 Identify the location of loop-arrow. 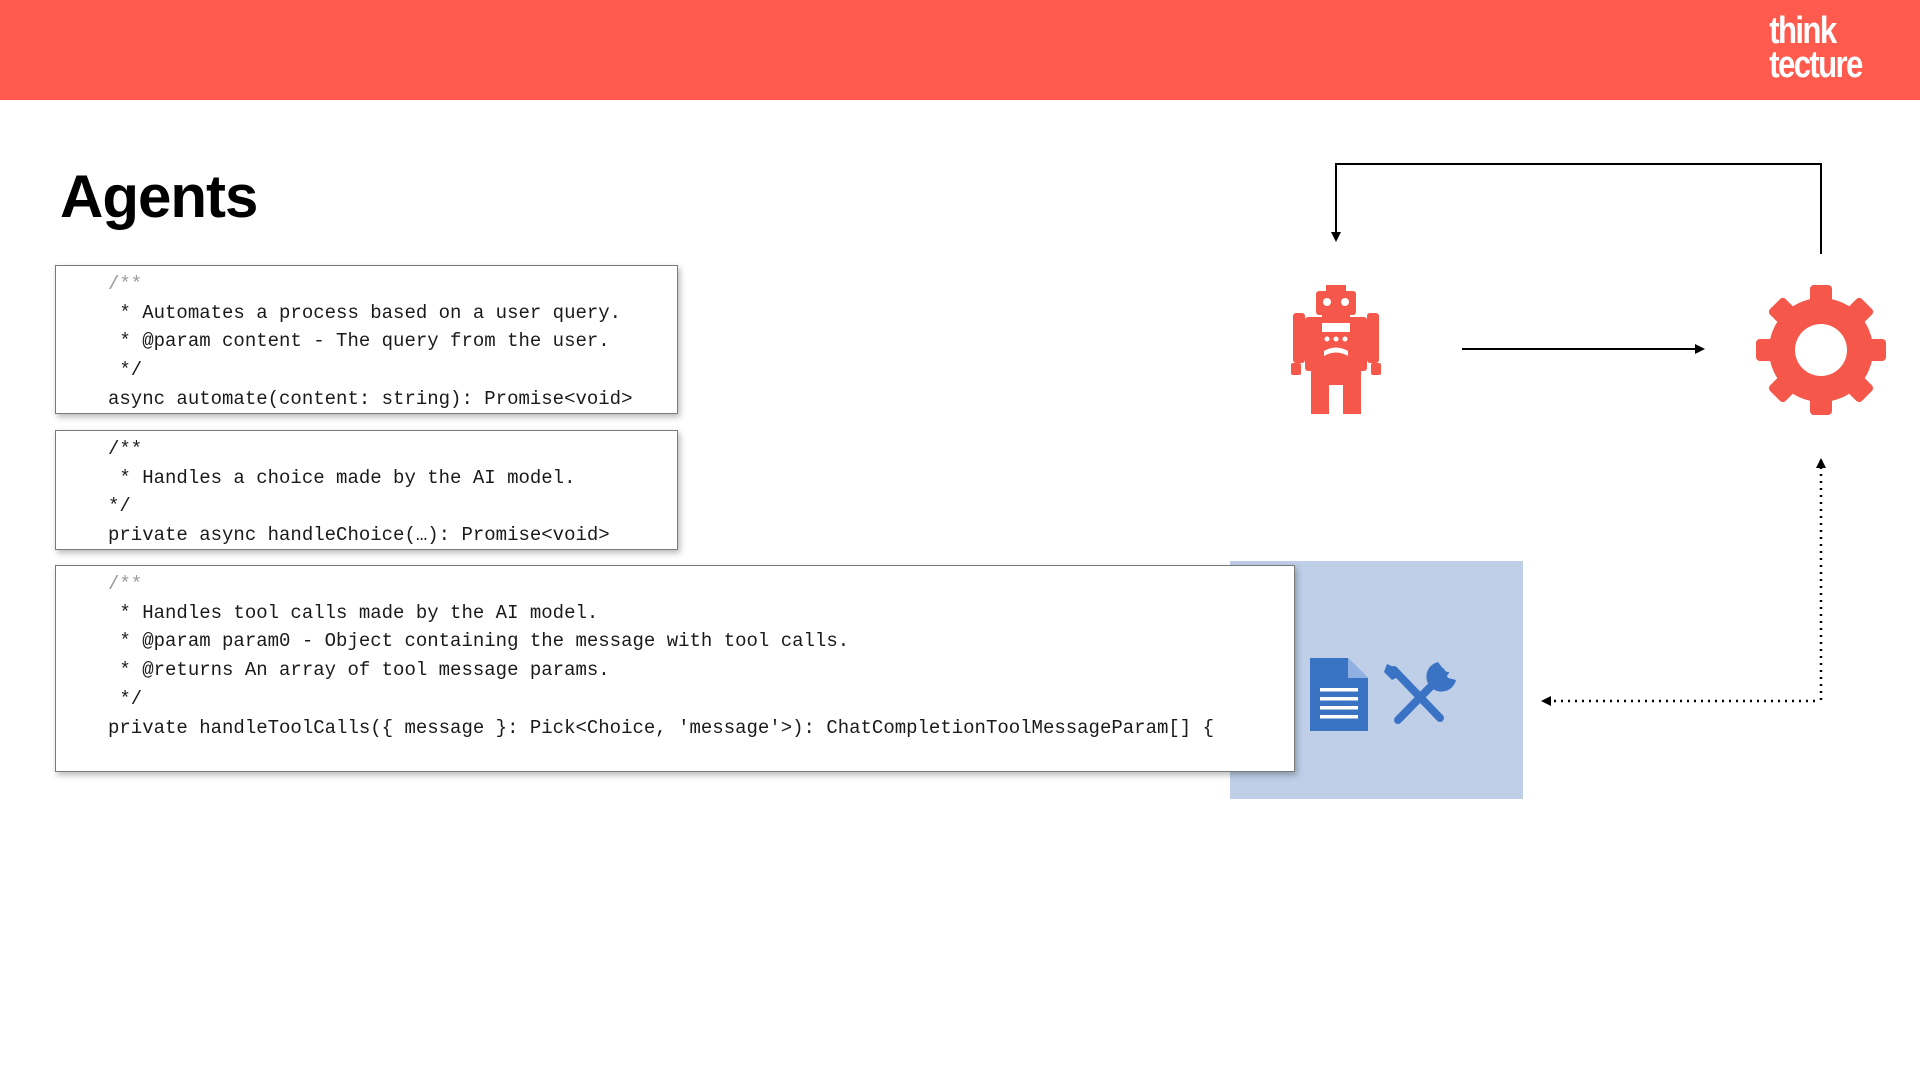
(1576, 208).